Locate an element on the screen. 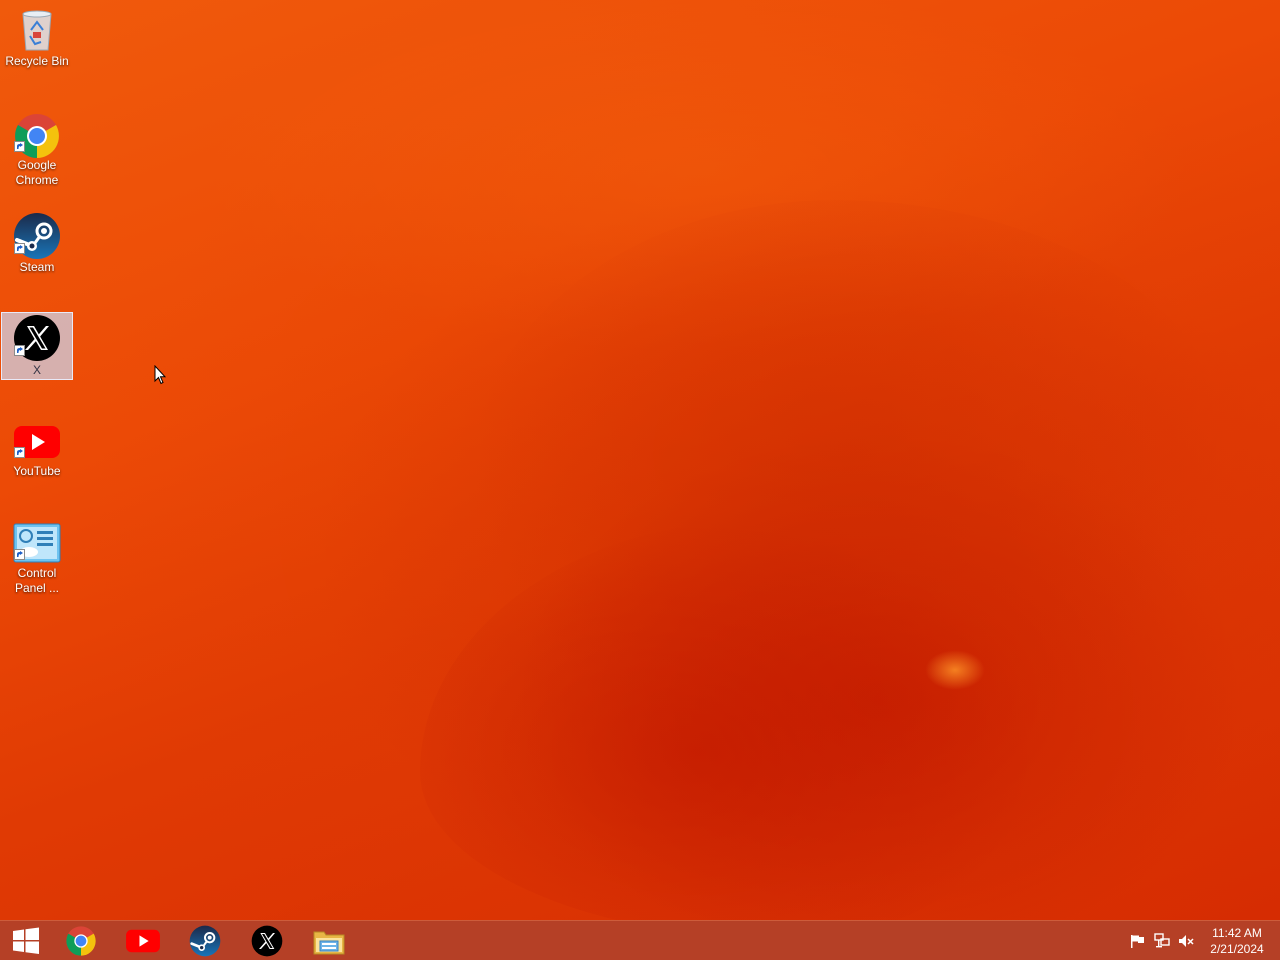 This screenshot has width=1280, height=961. youtube-icon is located at coordinates (143, 941).